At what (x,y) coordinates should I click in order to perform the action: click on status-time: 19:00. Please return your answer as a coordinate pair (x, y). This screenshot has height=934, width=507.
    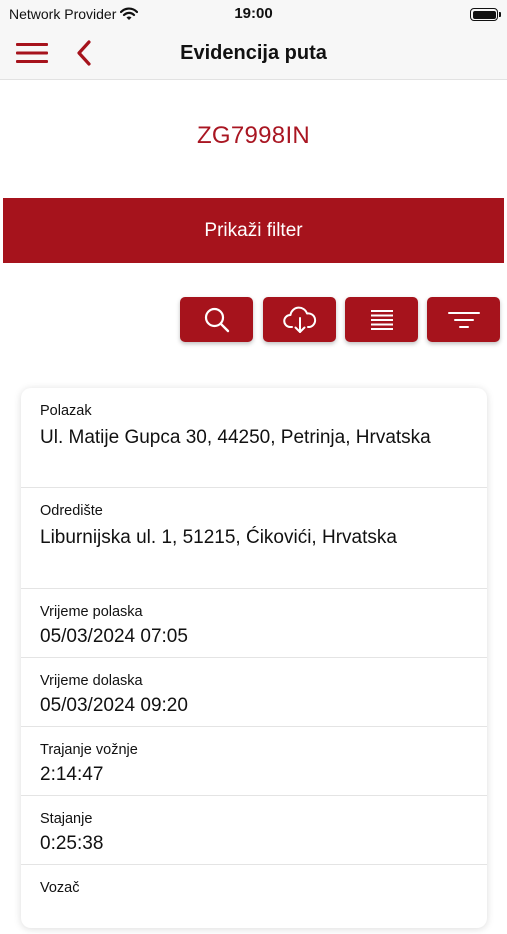
    Looking at the image, I should click on (253, 13).